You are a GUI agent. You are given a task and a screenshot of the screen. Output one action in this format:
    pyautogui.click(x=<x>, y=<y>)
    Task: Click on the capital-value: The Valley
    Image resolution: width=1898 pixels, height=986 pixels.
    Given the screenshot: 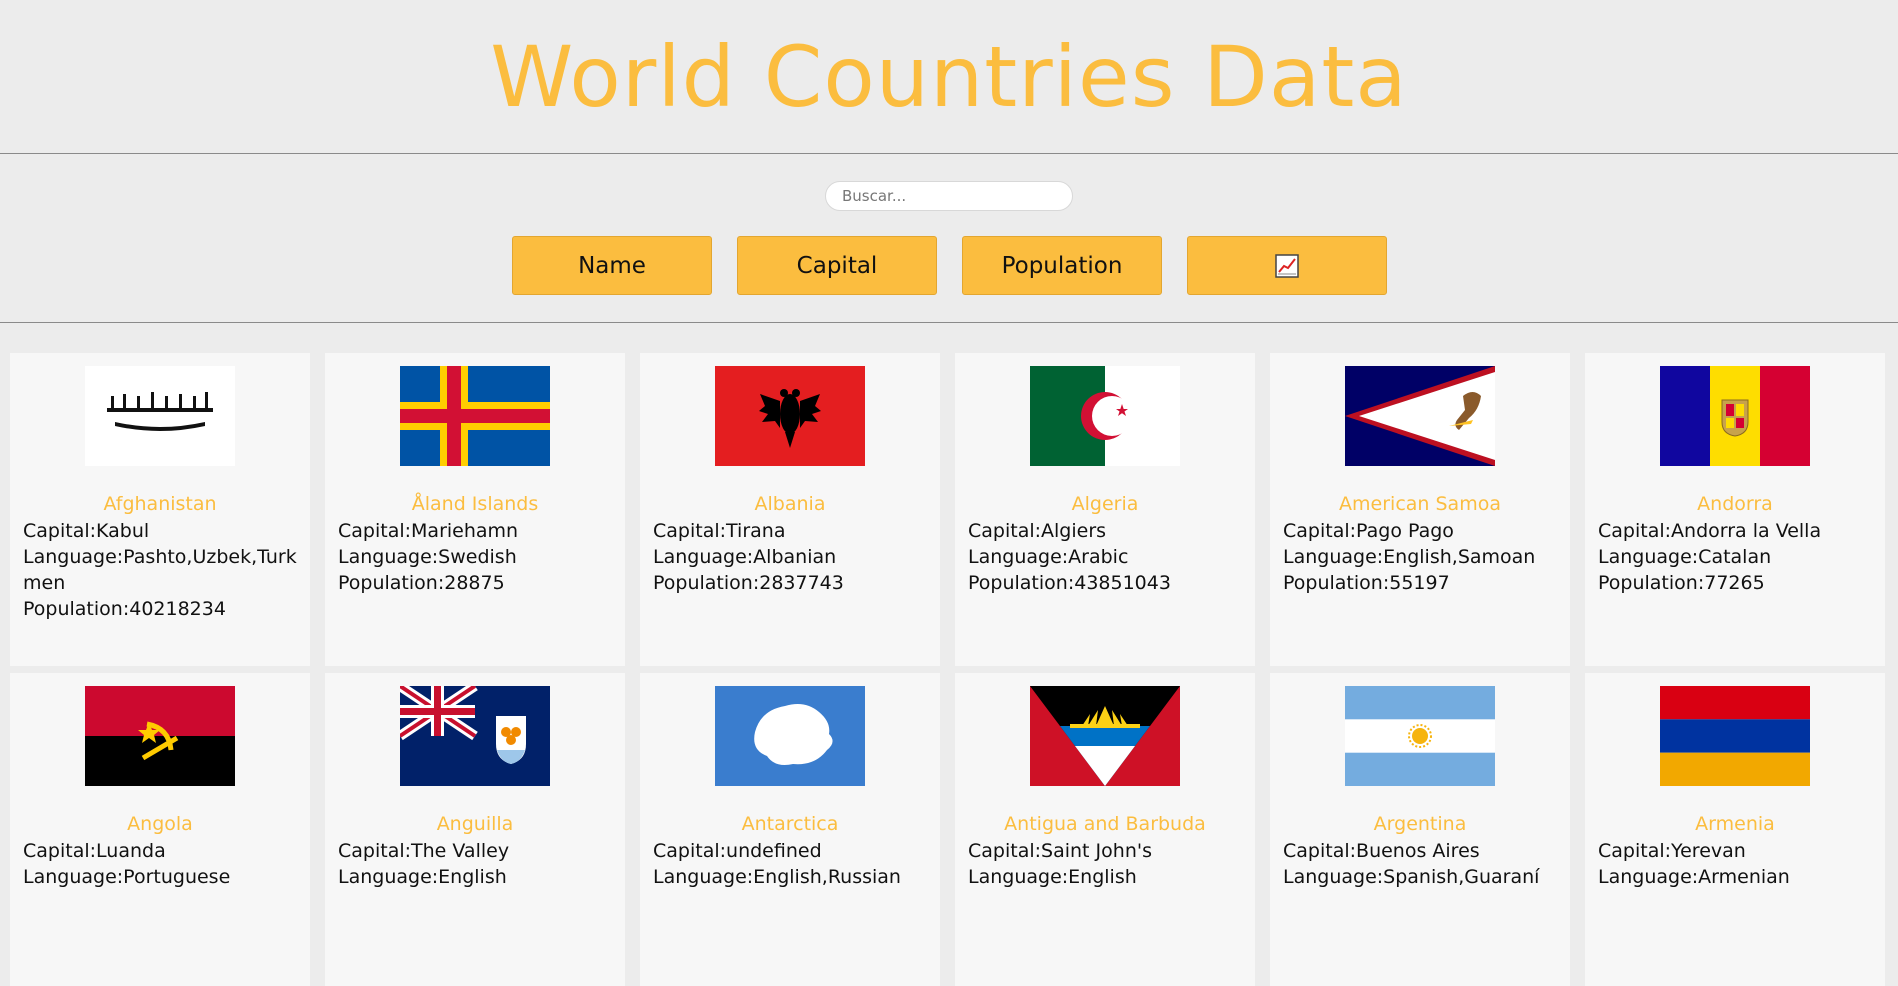 What is the action you would take?
    pyautogui.click(x=460, y=851)
    